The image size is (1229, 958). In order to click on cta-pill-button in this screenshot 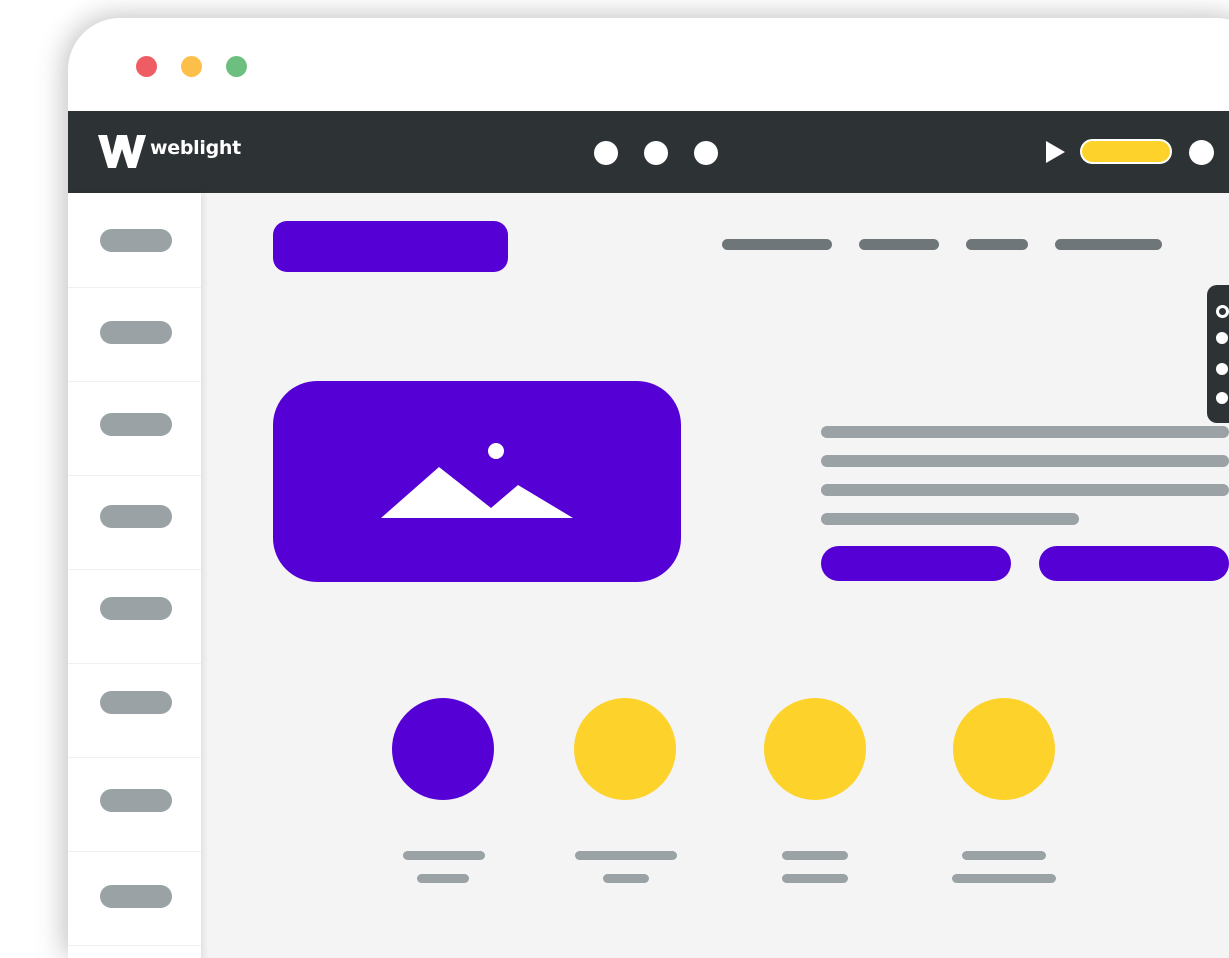, I will do `click(1126, 151)`.